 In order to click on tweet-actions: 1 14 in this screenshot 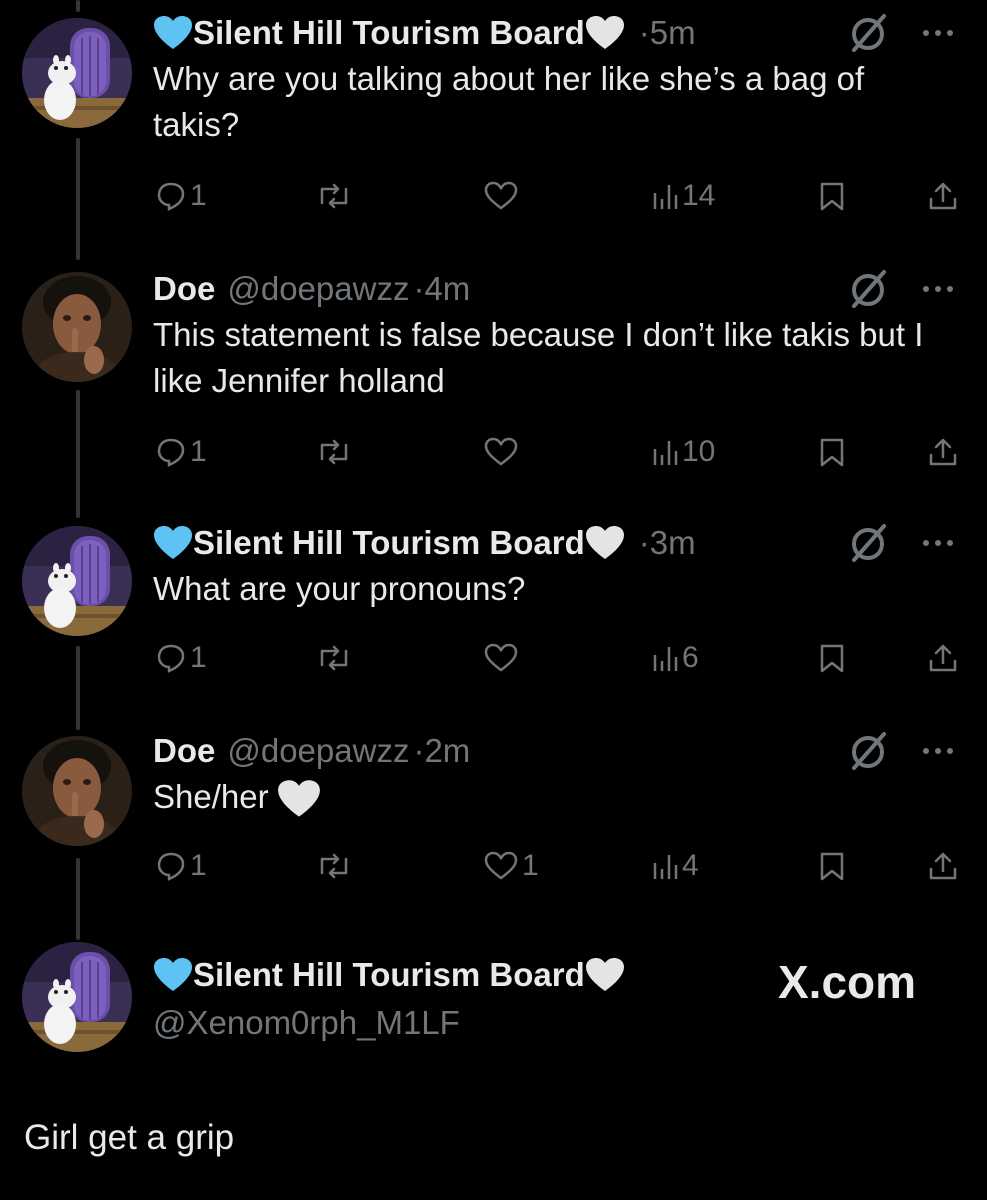, I will do `click(493, 196)`.